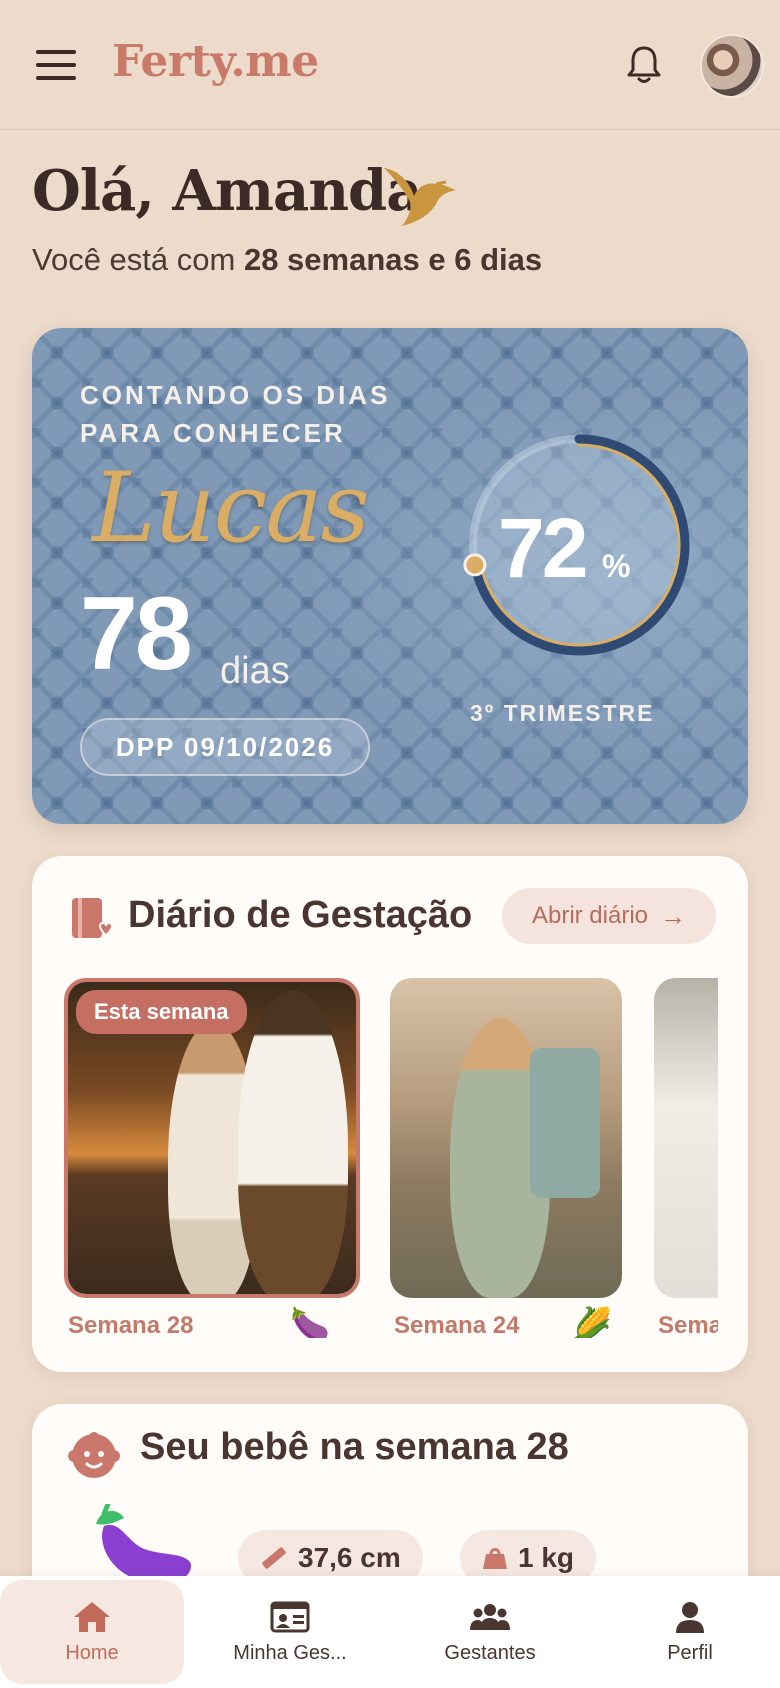  What do you see at coordinates (300, 915) in the screenshot?
I see `diary-title: Diário de Gestação` at bounding box center [300, 915].